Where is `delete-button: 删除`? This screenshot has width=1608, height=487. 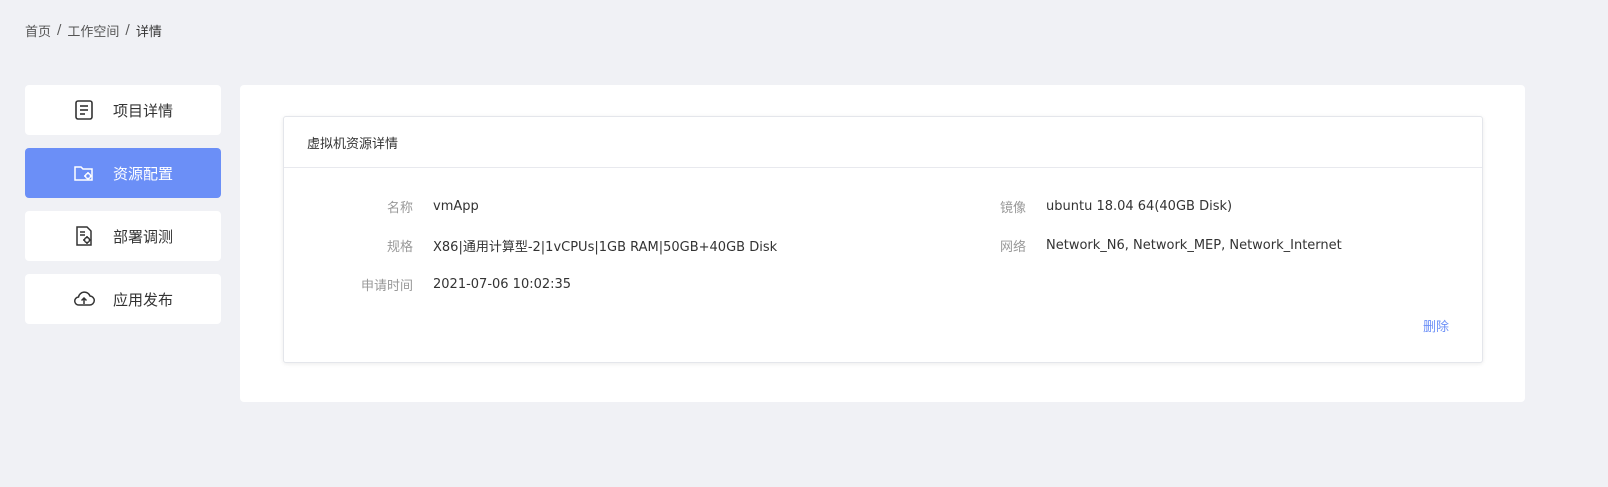 delete-button: 删除 is located at coordinates (1436, 325).